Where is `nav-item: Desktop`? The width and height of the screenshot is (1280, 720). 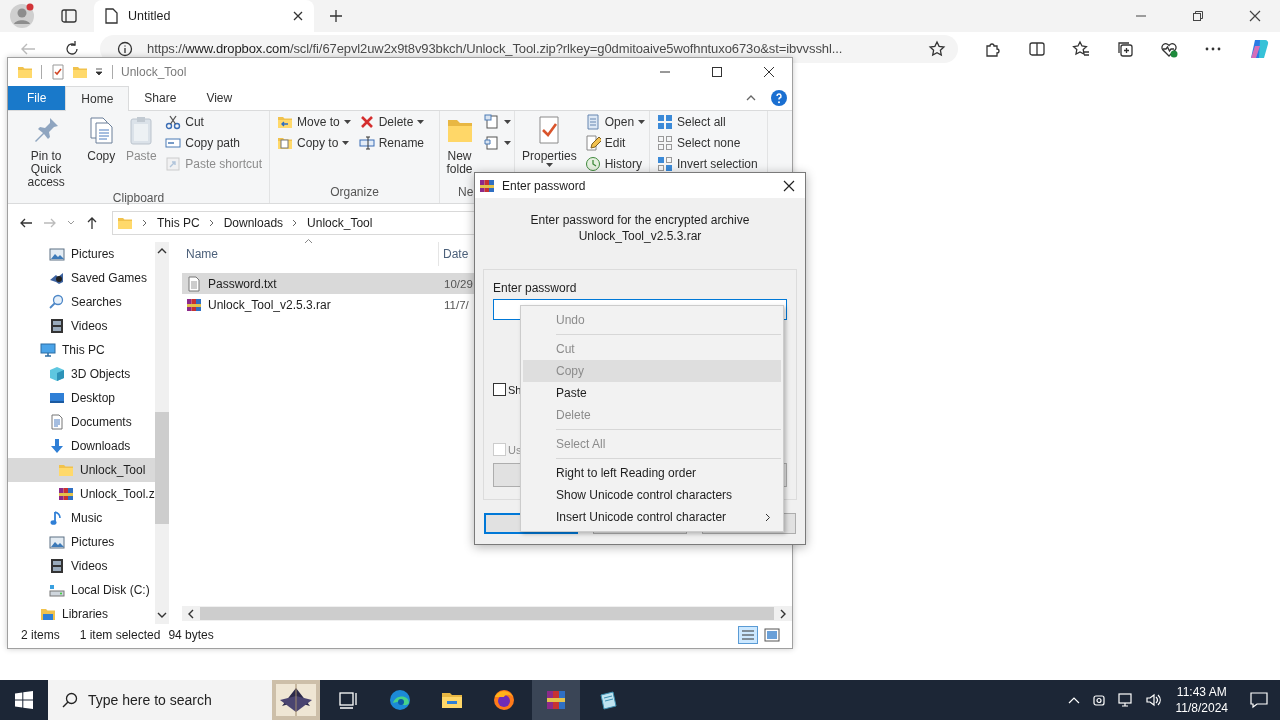
nav-item: Desktop is located at coordinates (81, 398).